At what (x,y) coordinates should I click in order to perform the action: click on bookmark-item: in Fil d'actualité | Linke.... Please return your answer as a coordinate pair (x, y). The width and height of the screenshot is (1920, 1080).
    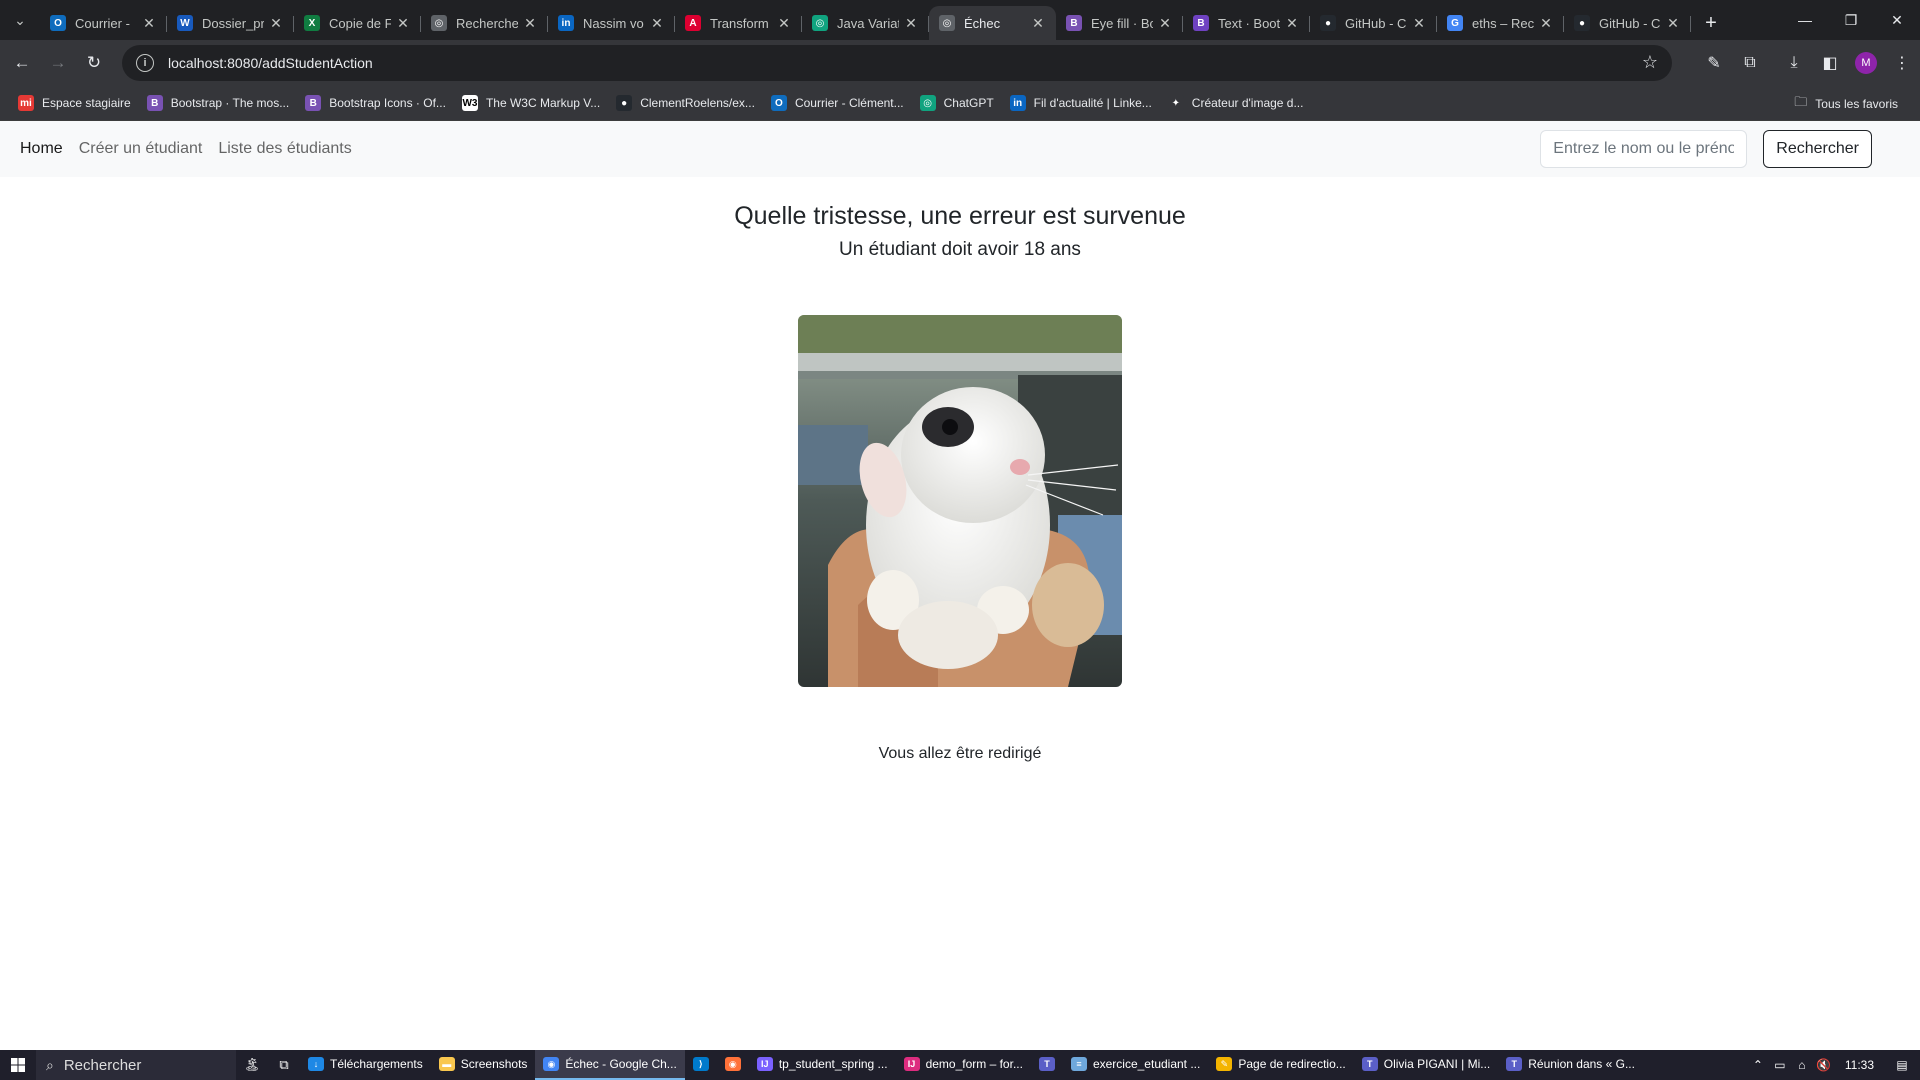
    Looking at the image, I should click on (1081, 103).